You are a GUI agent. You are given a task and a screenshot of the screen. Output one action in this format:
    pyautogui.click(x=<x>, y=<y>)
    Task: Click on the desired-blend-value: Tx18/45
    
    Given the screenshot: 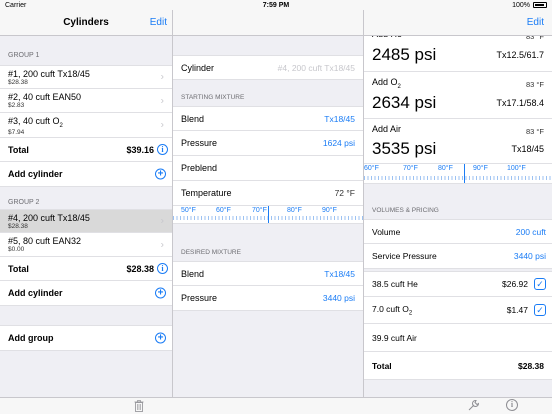 What is the action you would take?
    pyautogui.click(x=339, y=274)
    